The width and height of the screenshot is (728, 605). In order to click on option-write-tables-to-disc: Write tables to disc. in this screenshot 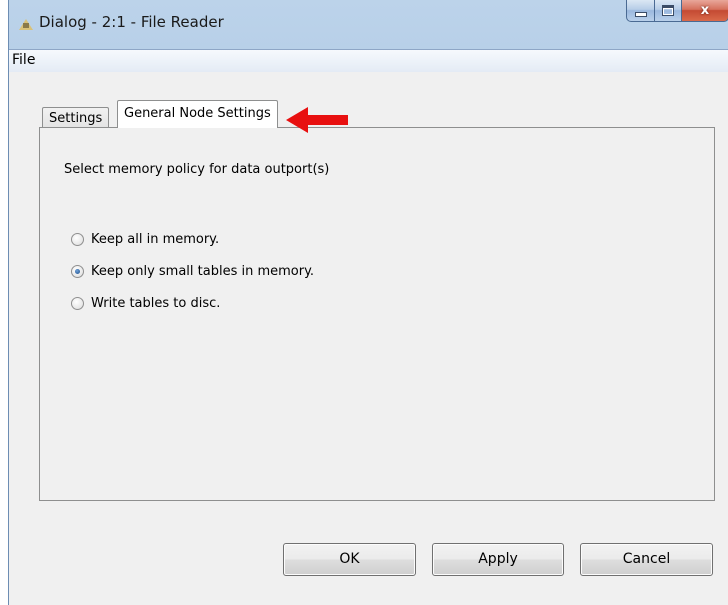, I will do `click(145, 303)`.